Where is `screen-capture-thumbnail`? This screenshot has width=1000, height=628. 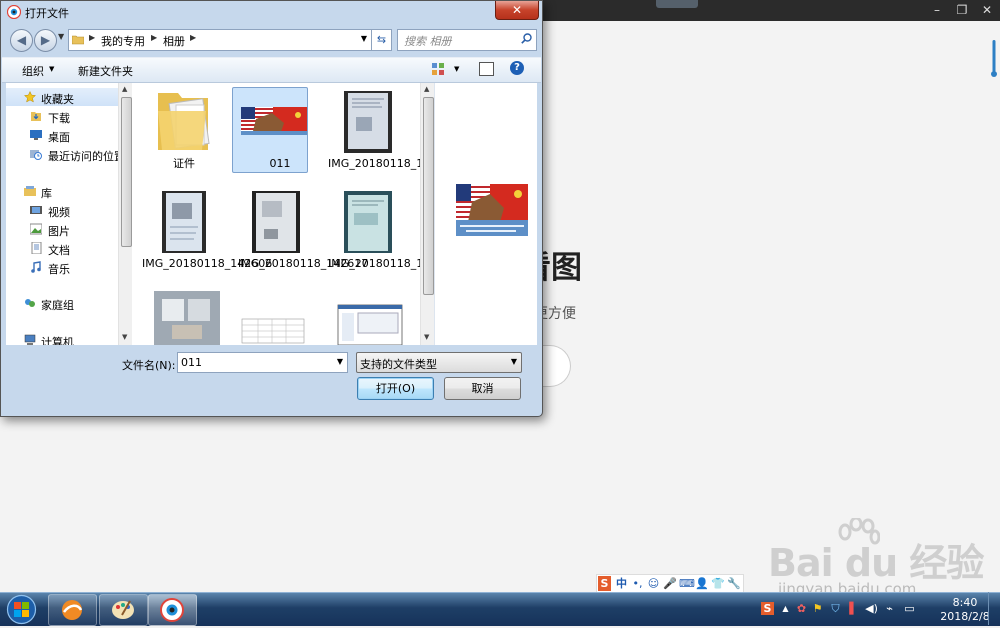 screen-capture-thumbnail is located at coordinates (370, 324).